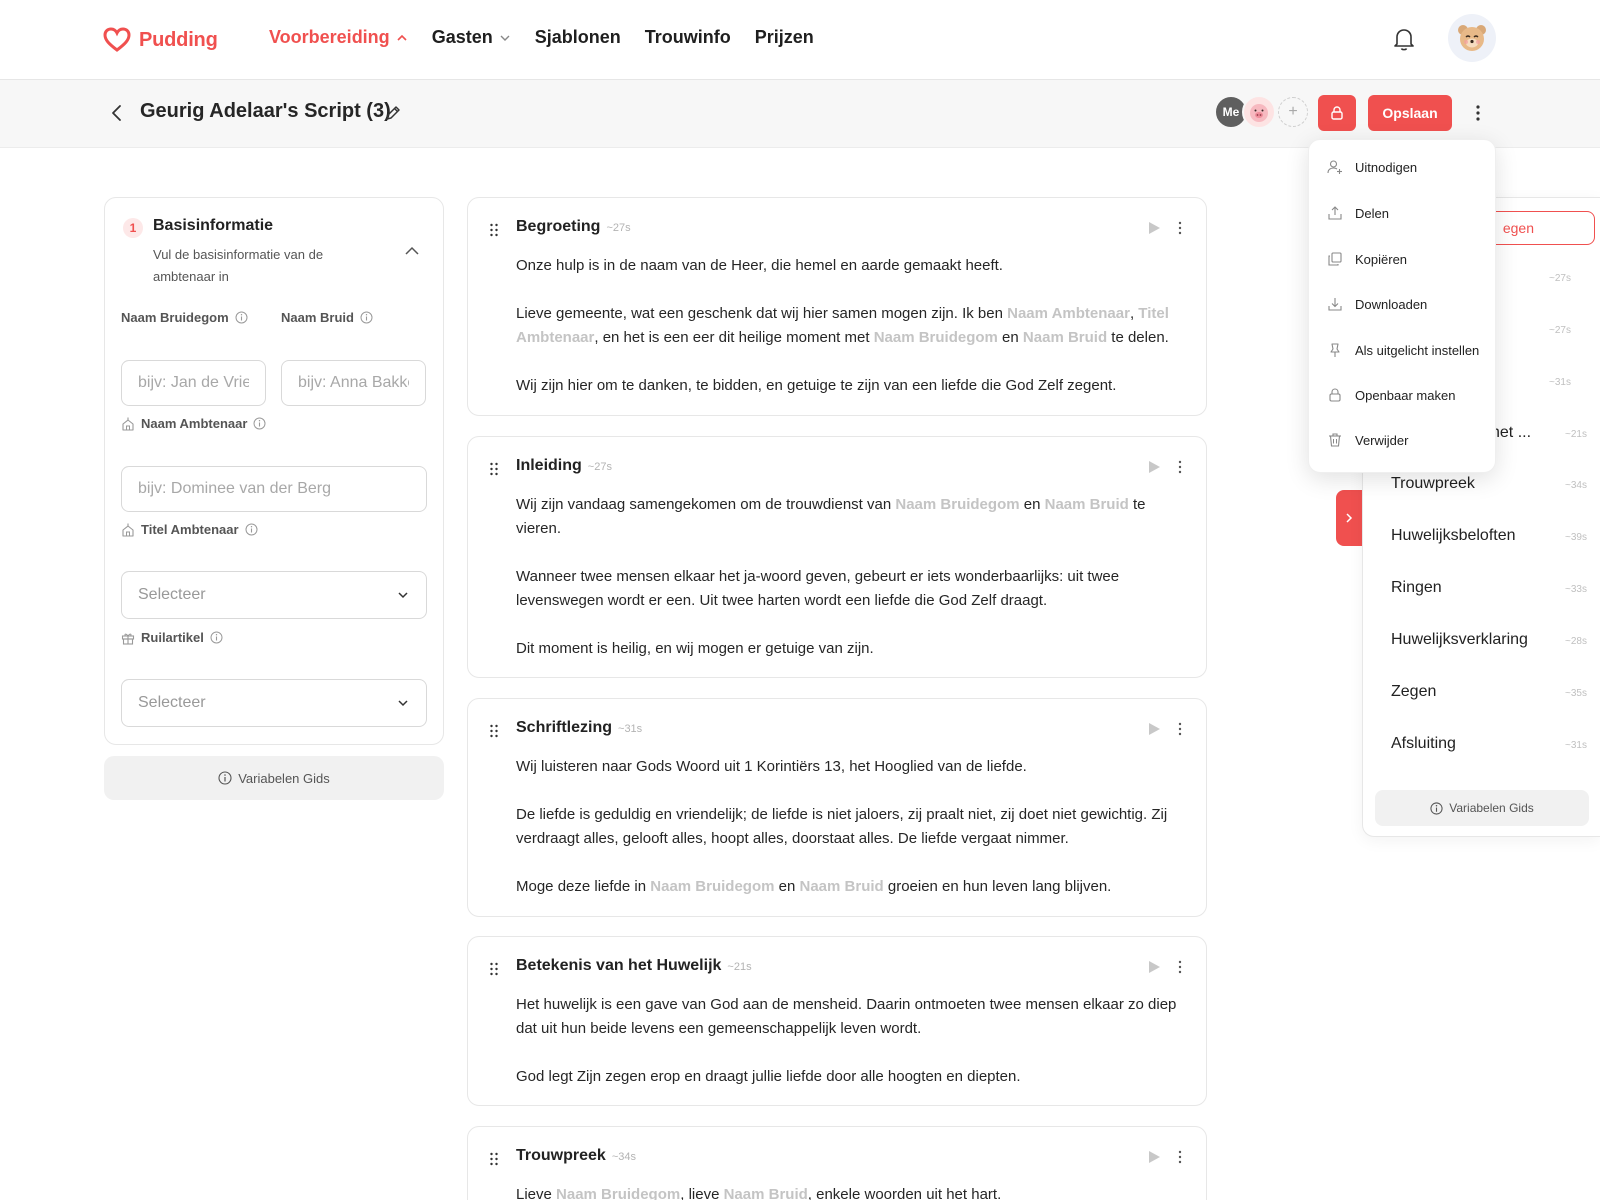 The height and width of the screenshot is (1200, 1600). I want to click on logo: Pudding, so click(160, 40).